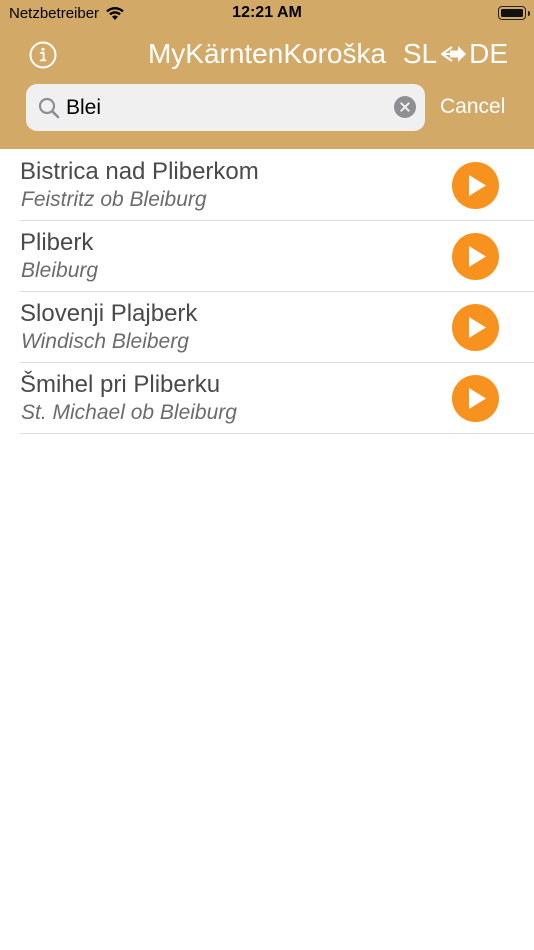 This screenshot has width=534, height=950. I want to click on nav-bar: MyKärntenKoroška SL DE, so click(267, 55).